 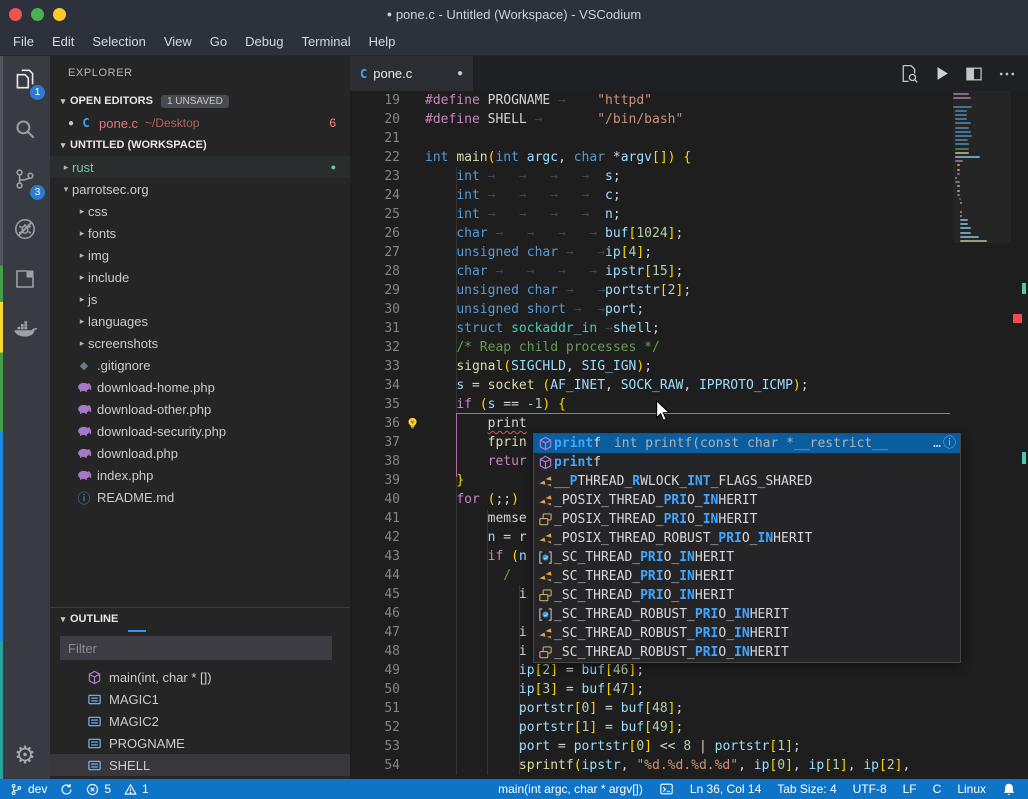 I want to click on activity-source-control-icon: 3, so click(x=25, y=181).